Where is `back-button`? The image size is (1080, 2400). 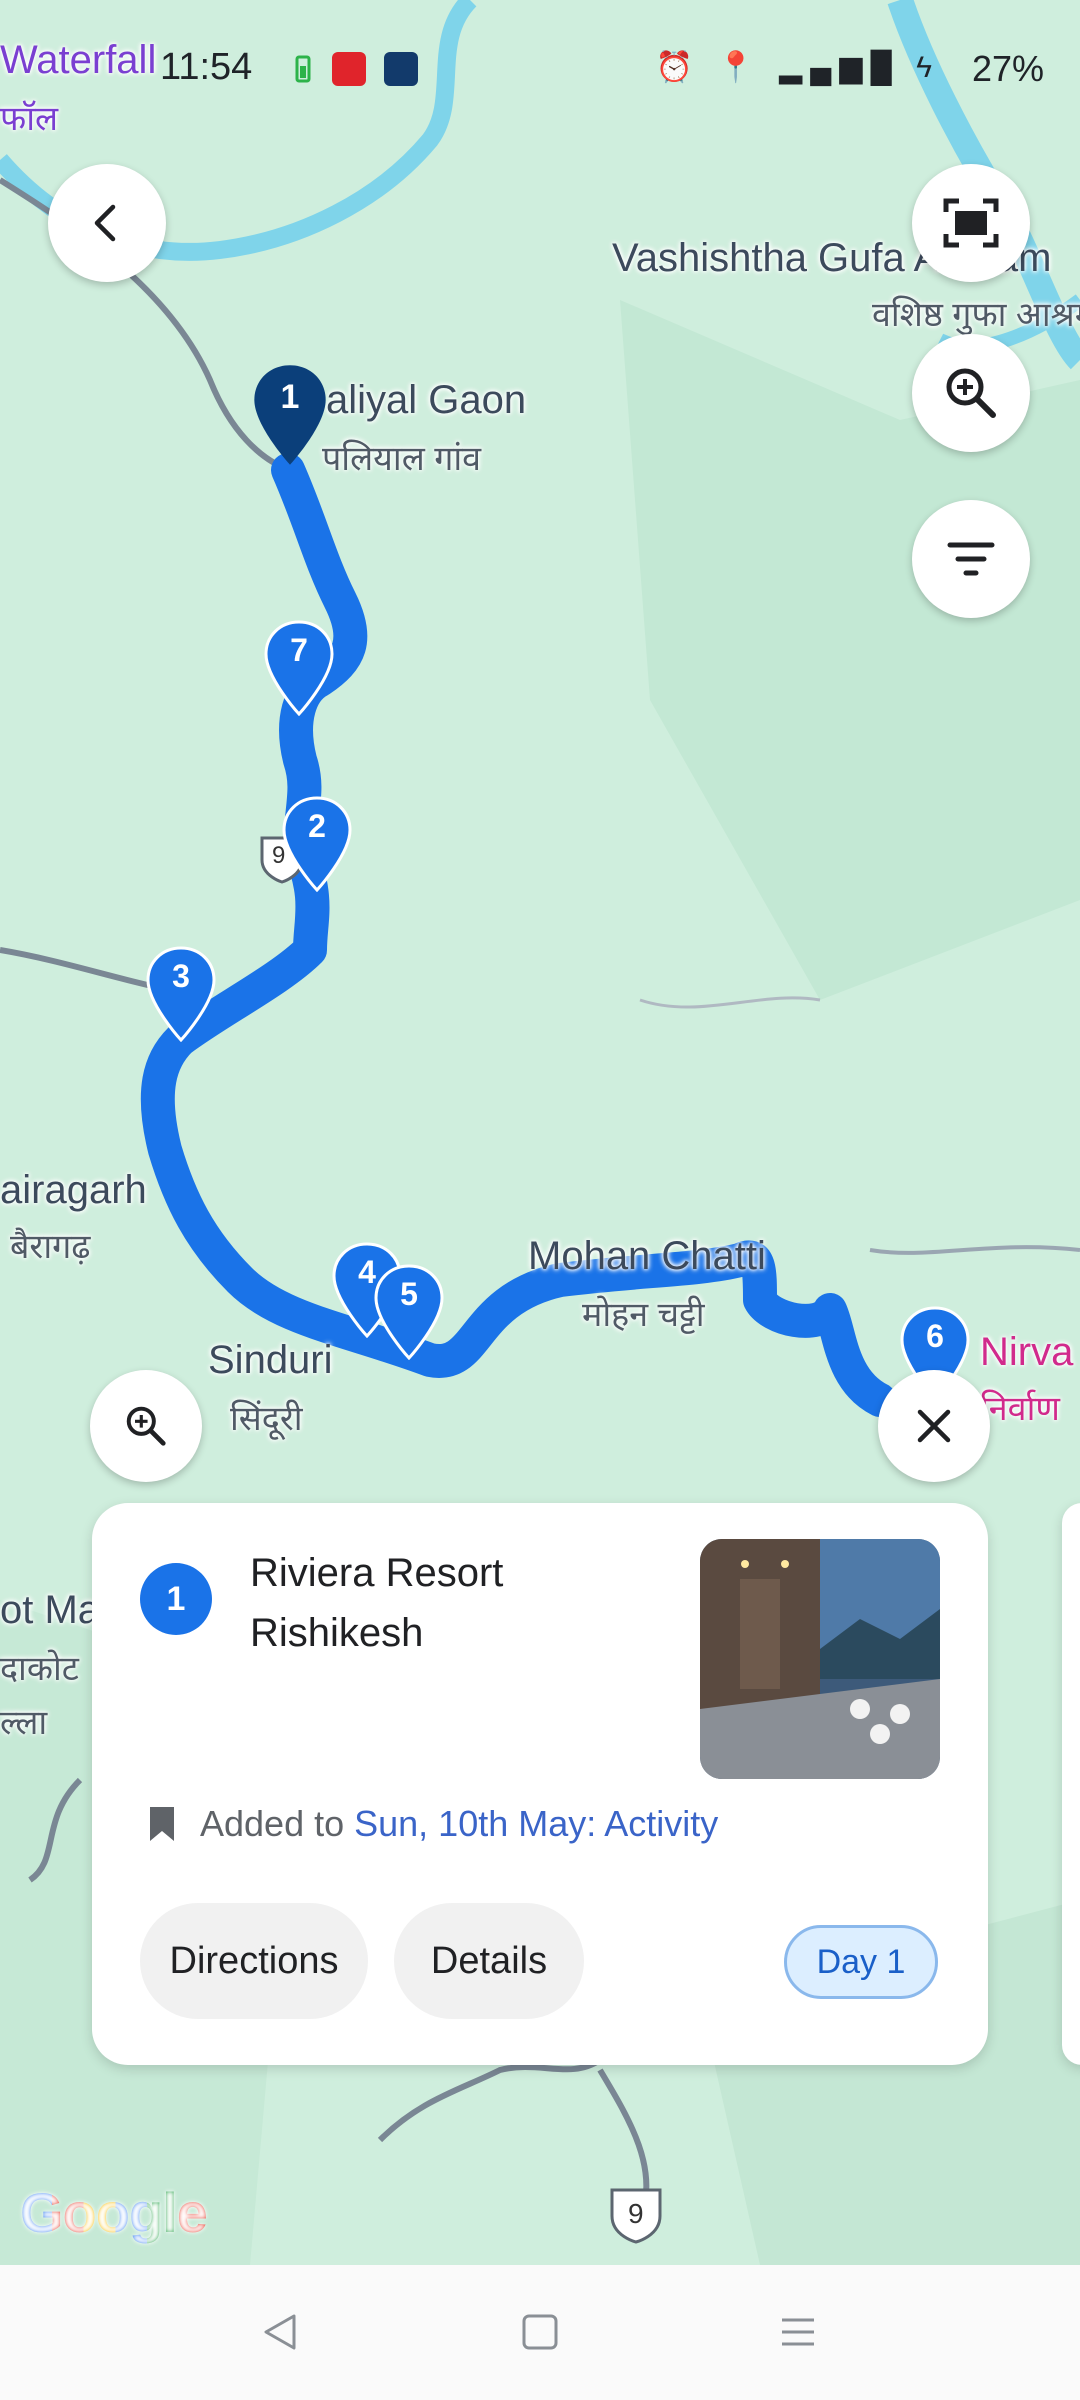 back-button is located at coordinates (107, 223).